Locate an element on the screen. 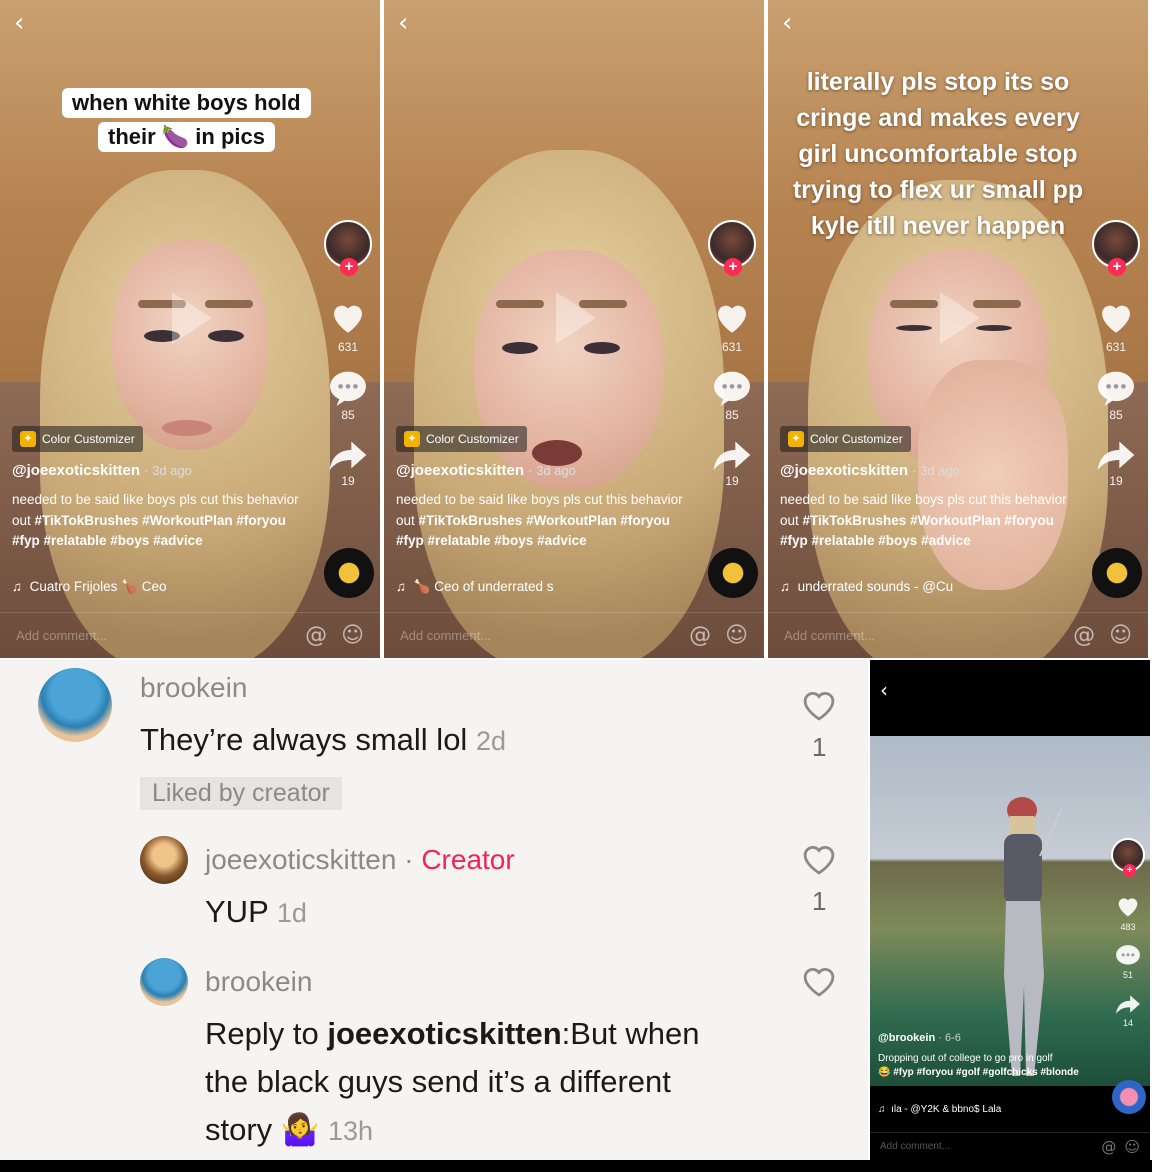  author-name: joeexoticskitten is located at coordinates (300, 859).